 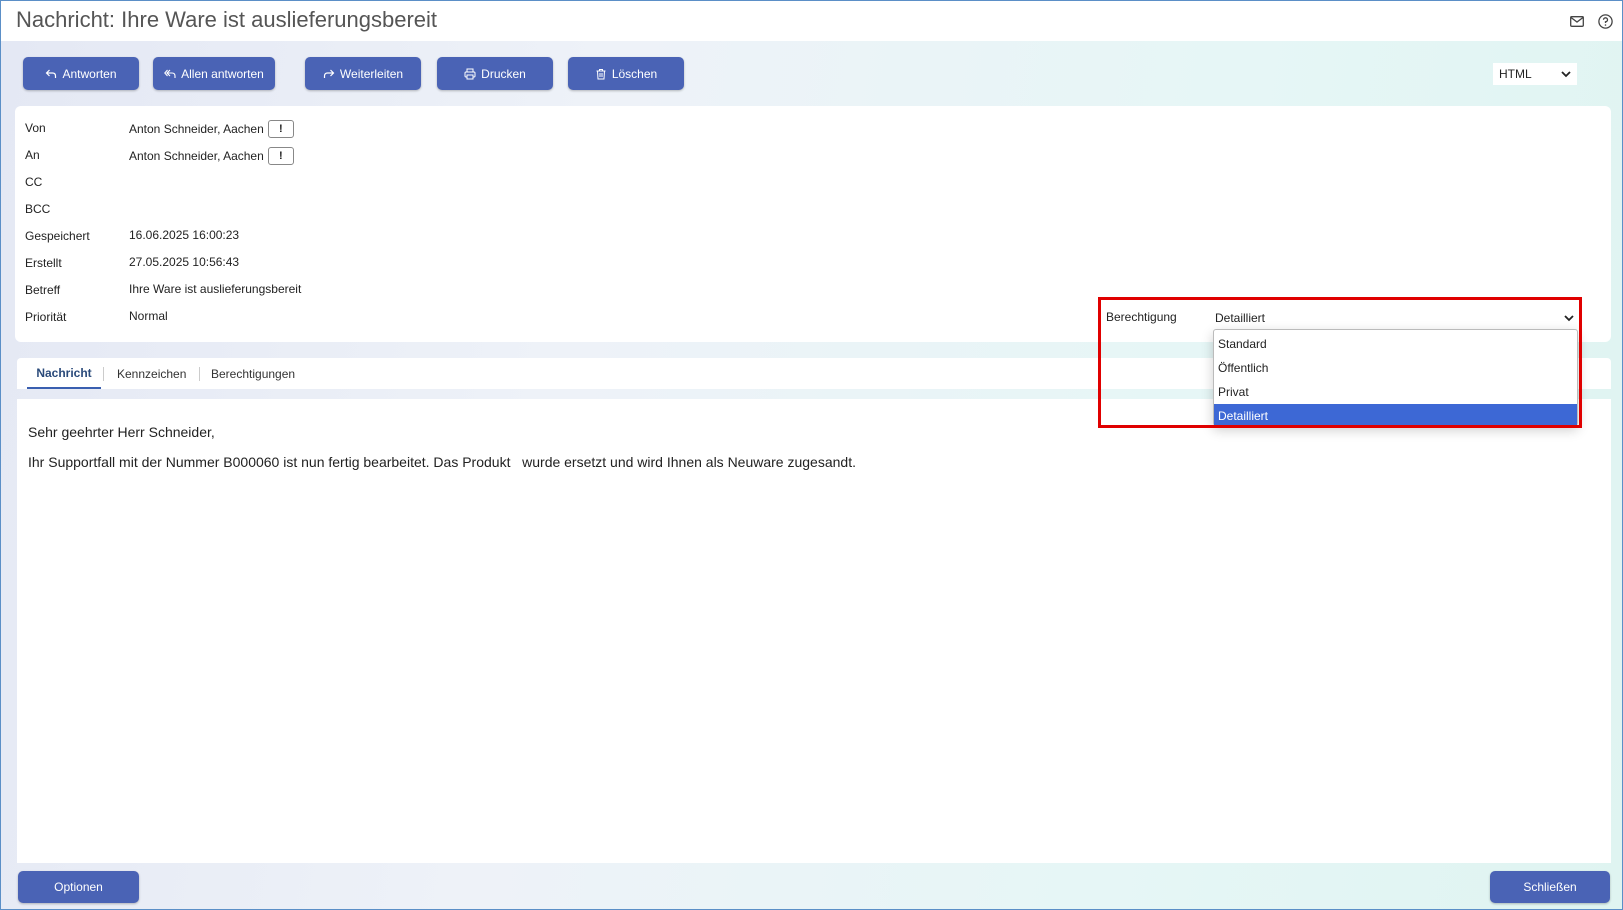 What do you see at coordinates (1515, 74) in the screenshot?
I see `format-value: HTML` at bounding box center [1515, 74].